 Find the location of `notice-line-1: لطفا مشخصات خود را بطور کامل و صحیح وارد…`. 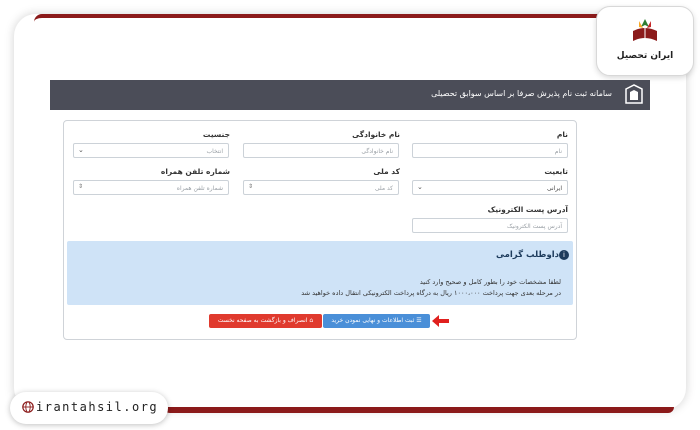

notice-line-1: لطفا مشخصات خود را بطور کامل و صحیح وارد… is located at coordinates (490, 282).